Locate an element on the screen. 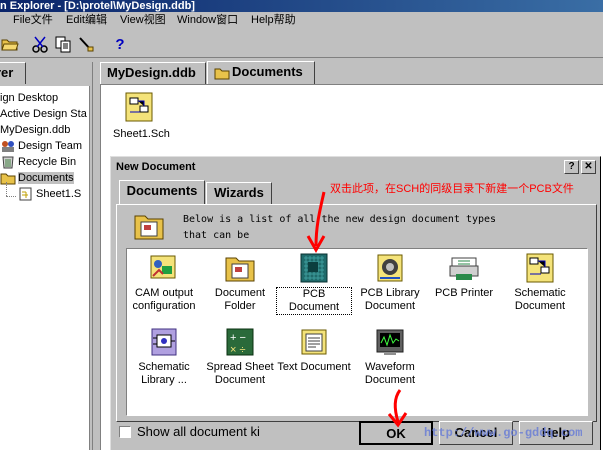  doc-type-label: Schematic Document is located at coordinates (540, 299).